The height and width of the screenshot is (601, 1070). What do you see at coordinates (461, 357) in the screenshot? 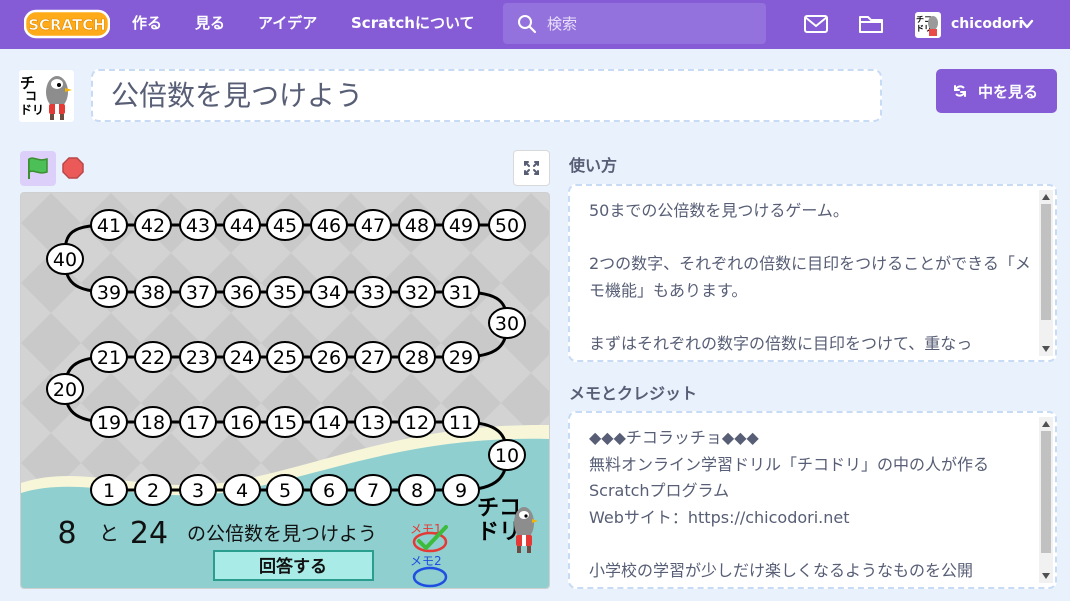
I see `number-circle: 29` at bounding box center [461, 357].